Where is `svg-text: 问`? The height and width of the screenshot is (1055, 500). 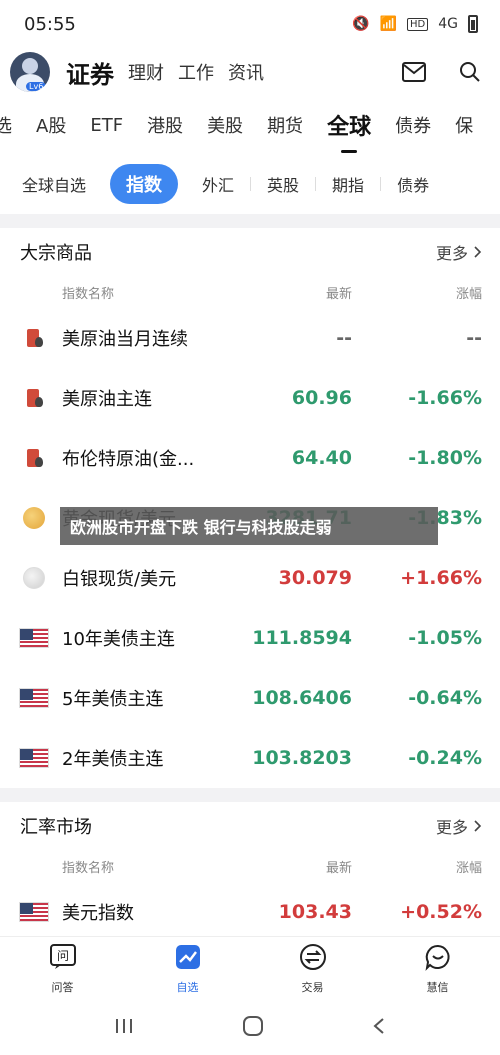 svg-text: 问 is located at coordinates (62, 956).